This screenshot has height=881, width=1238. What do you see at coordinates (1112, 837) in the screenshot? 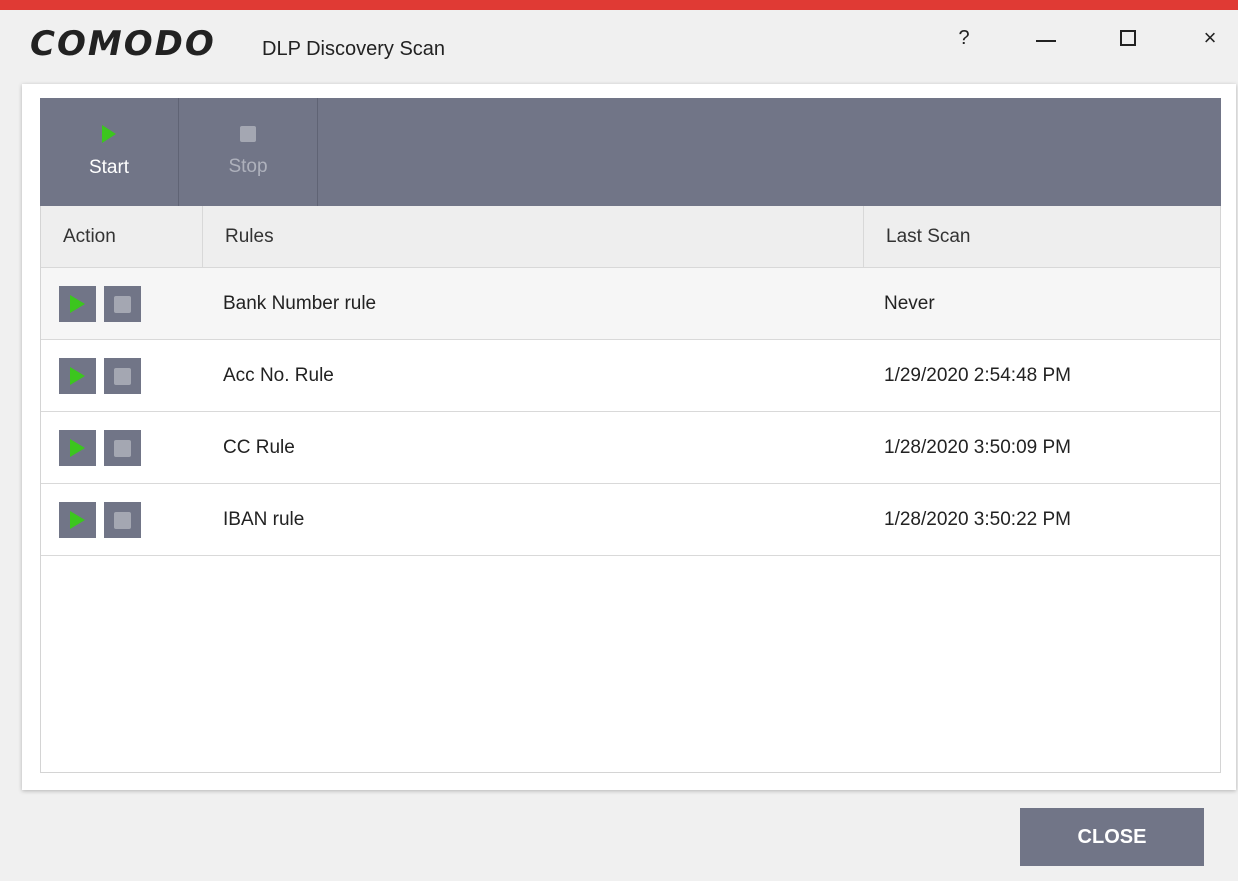
I see `close-button: CLOSE` at bounding box center [1112, 837].